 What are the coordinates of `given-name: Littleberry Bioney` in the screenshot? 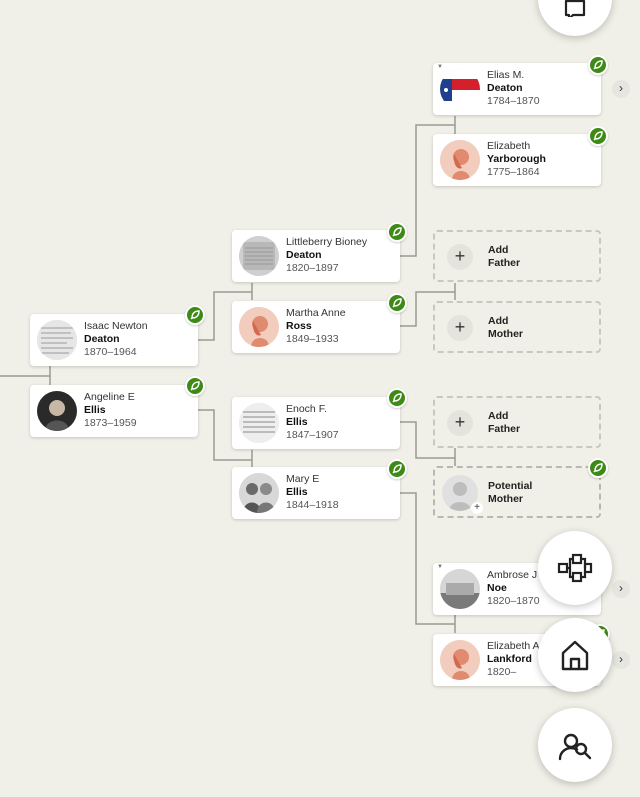 It's located at (327, 242).